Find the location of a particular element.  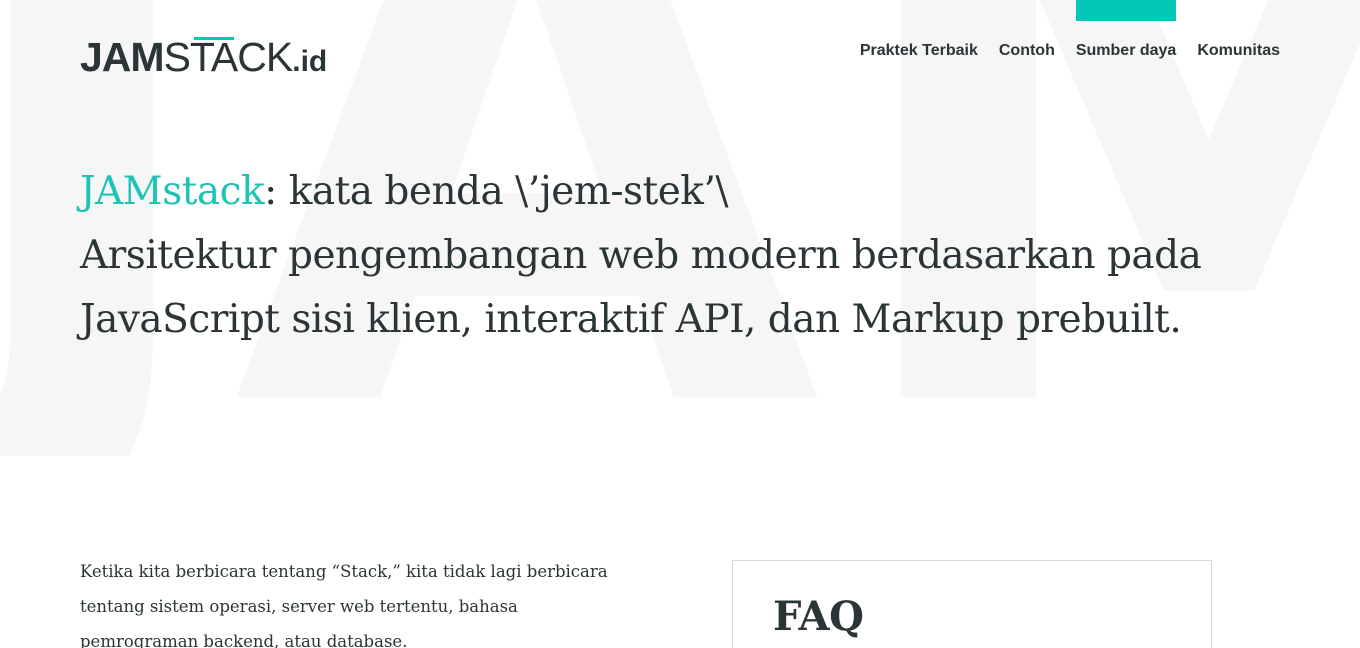

hero-definition: : kata benda \’jem-stek’\ is located at coordinates (496, 191).